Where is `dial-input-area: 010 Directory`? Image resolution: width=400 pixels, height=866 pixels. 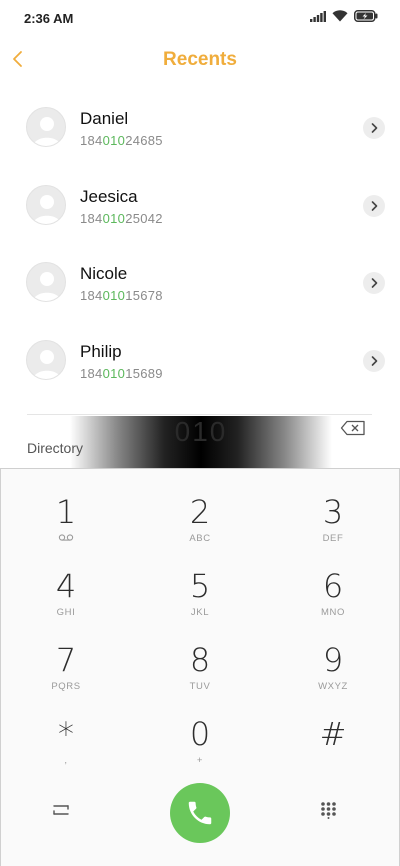
dial-input-area: 010 Directory is located at coordinates (200, 440).